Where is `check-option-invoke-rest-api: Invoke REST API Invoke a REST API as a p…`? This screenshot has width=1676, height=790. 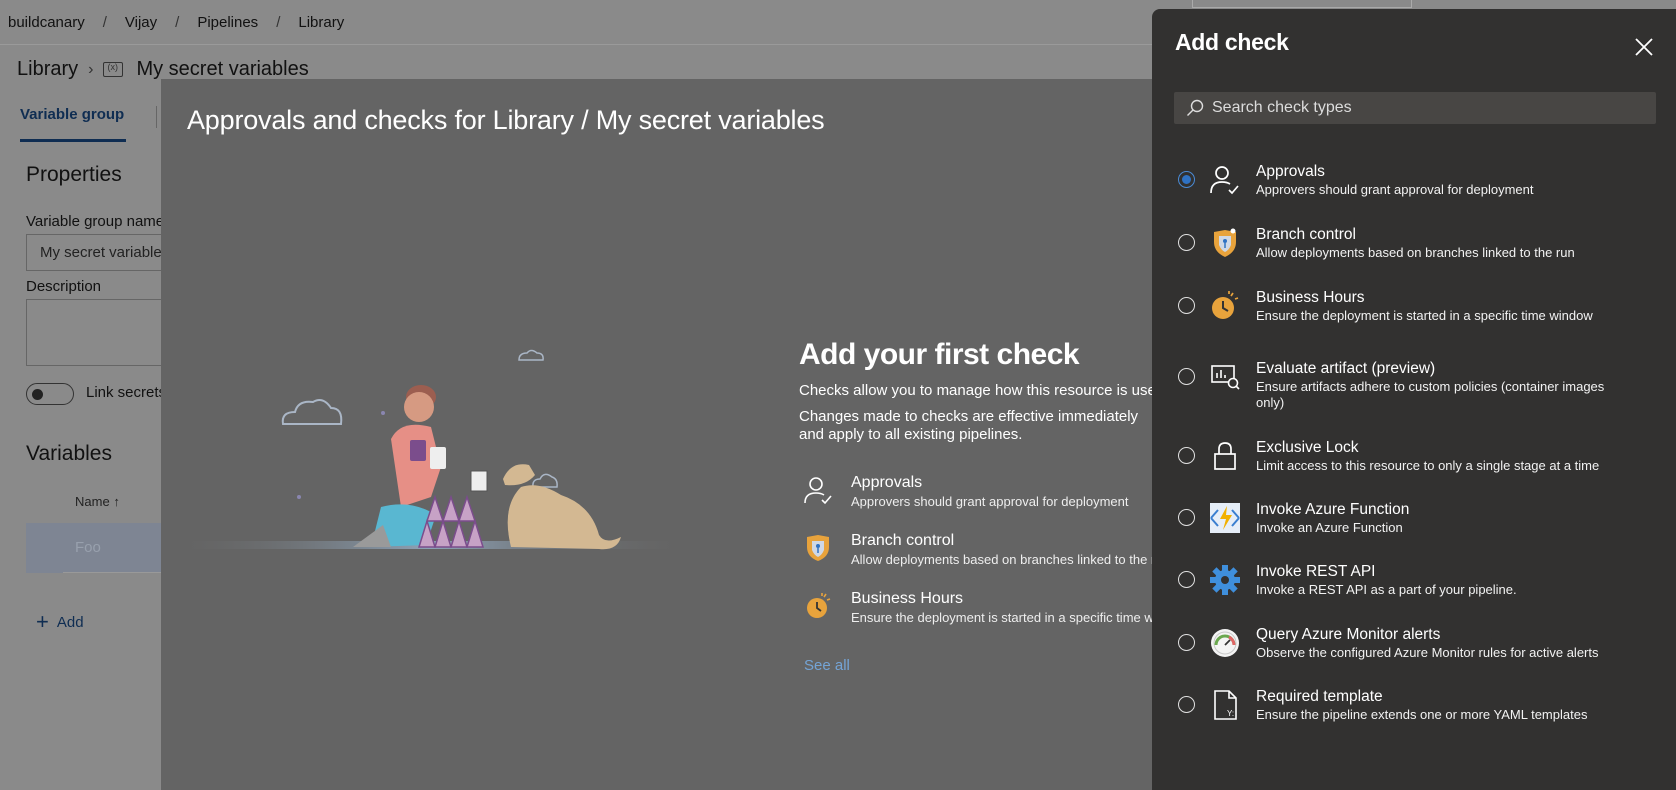 check-option-invoke-rest-api: Invoke REST API Invoke a REST API as a p… is located at coordinates (1415, 588).